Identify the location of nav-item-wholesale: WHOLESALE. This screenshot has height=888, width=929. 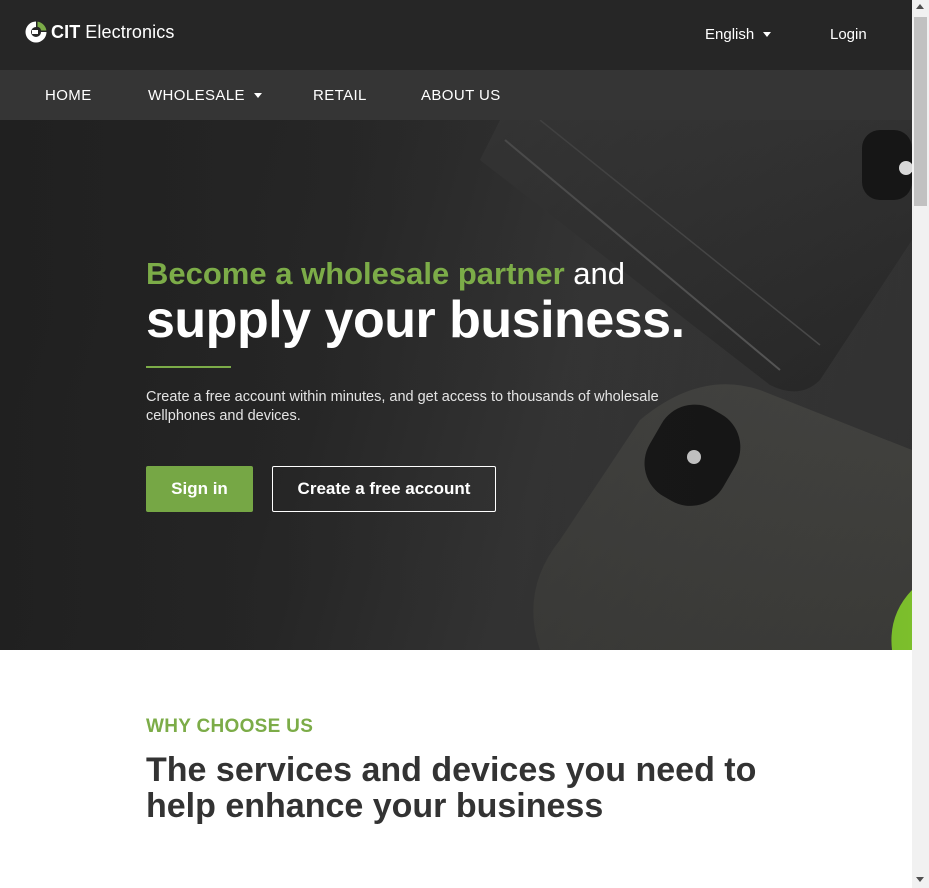
(205, 95).